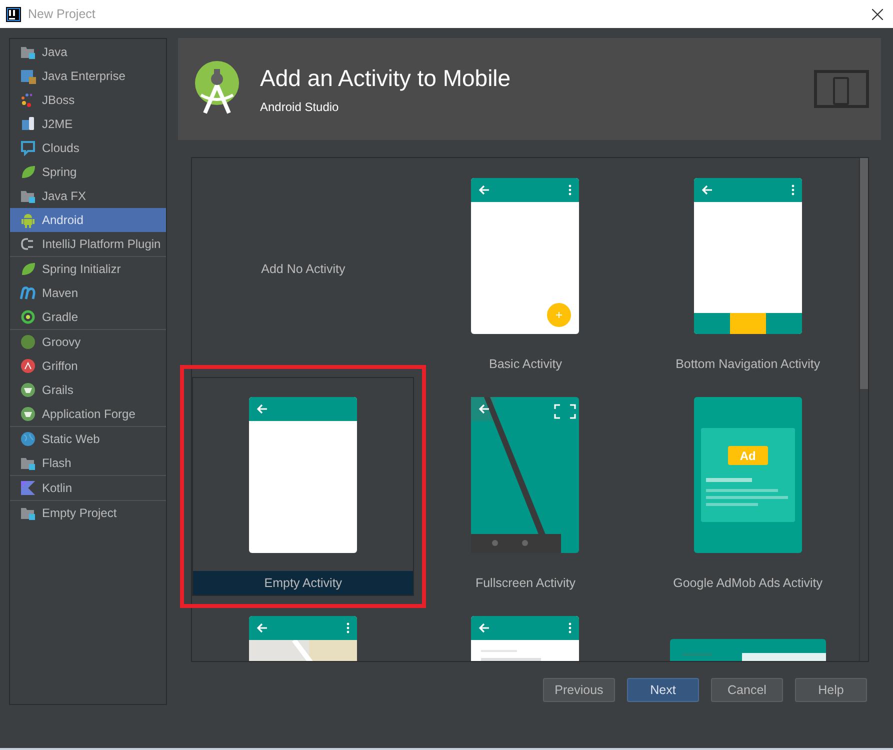 The width and height of the screenshot is (893, 750). What do you see at coordinates (385, 78) in the screenshot?
I see `header-title: Add an Activity to Mobile` at bounding box center [385, 78].